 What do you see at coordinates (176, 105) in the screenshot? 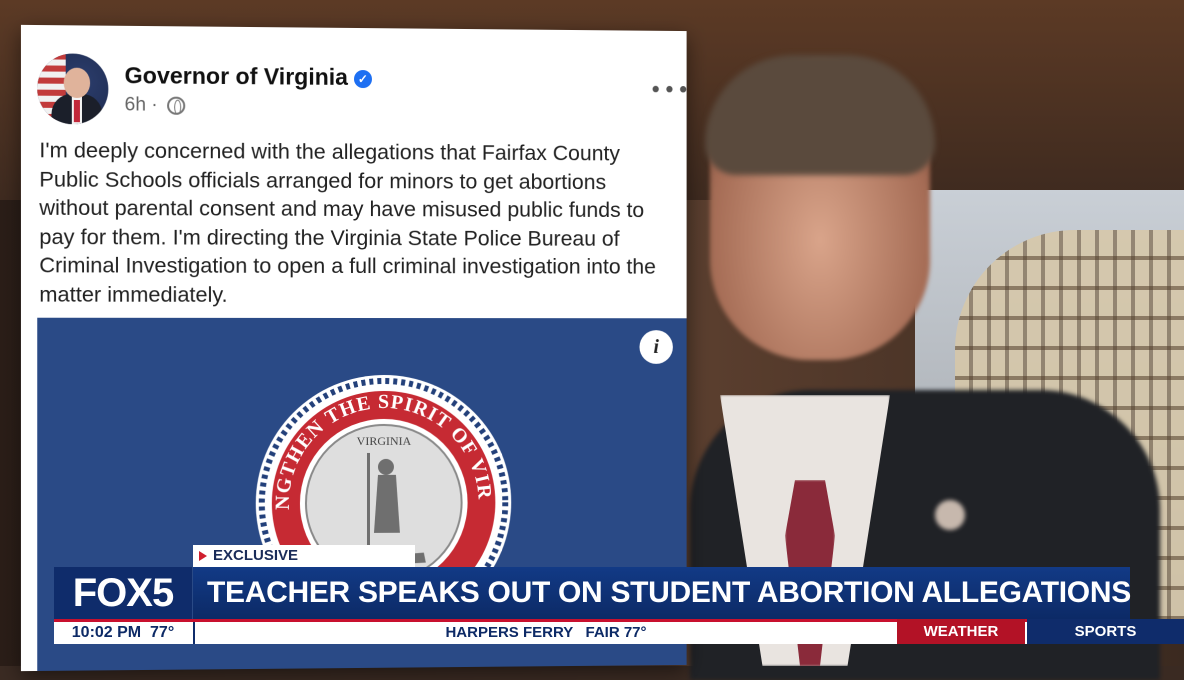
I see `globe-icon` at bounding box center [176, 105].